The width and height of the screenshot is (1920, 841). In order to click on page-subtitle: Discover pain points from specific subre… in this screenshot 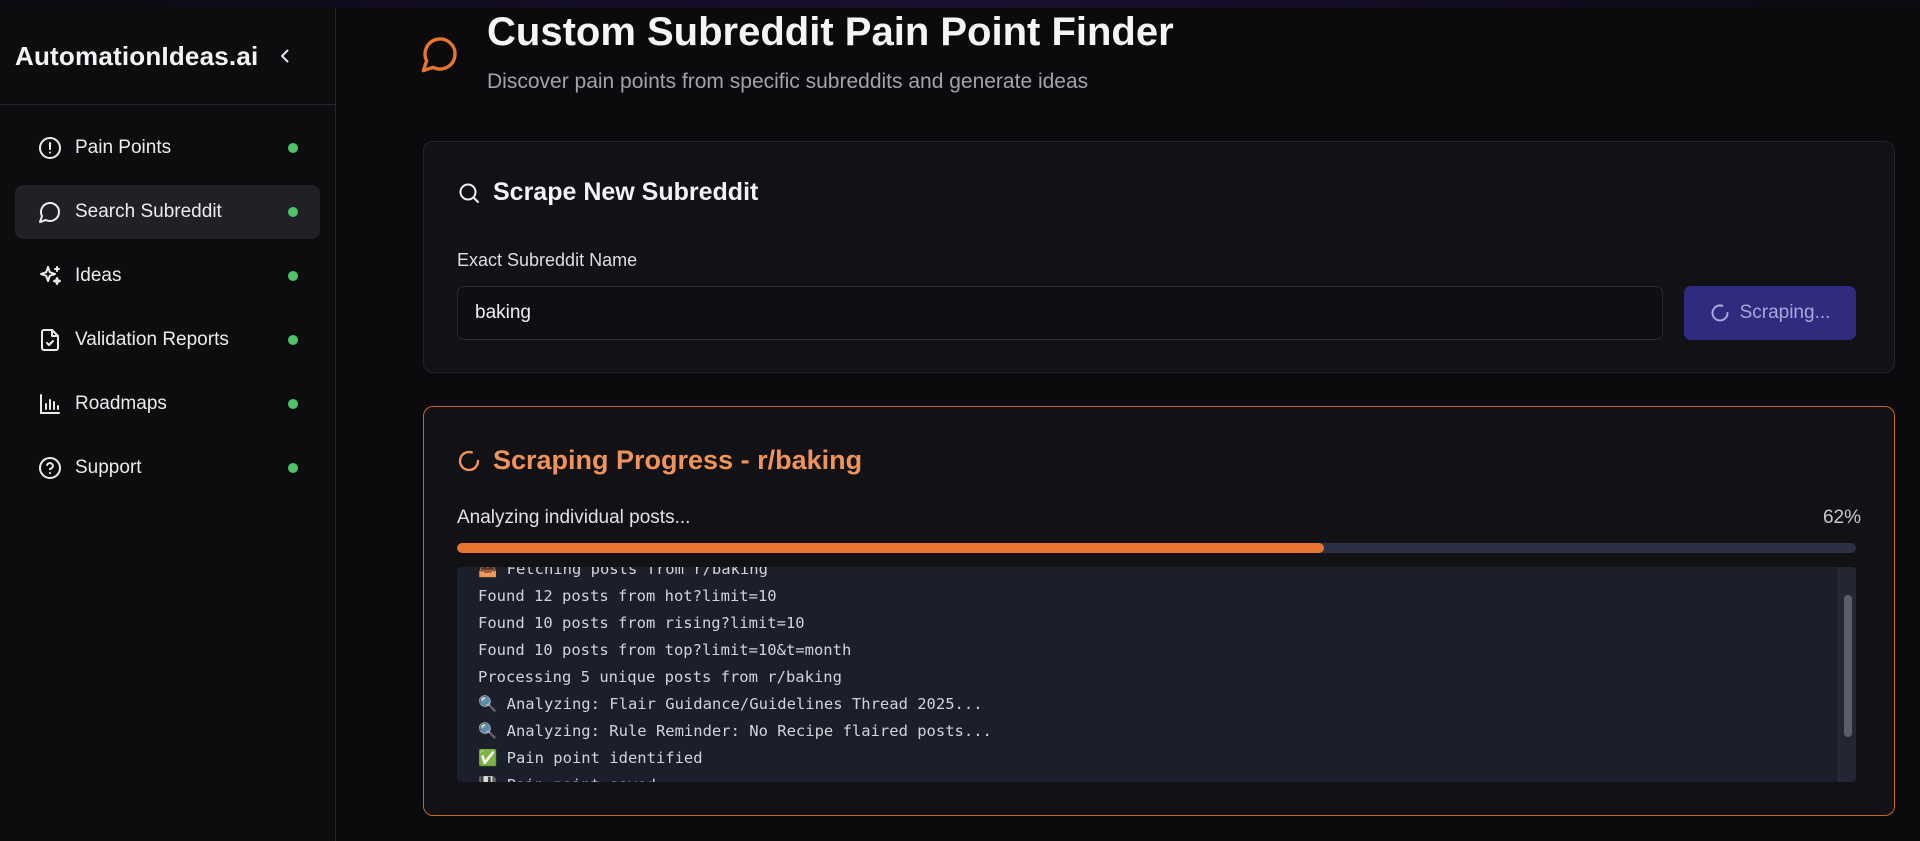, I will do `click(788, 81)`.